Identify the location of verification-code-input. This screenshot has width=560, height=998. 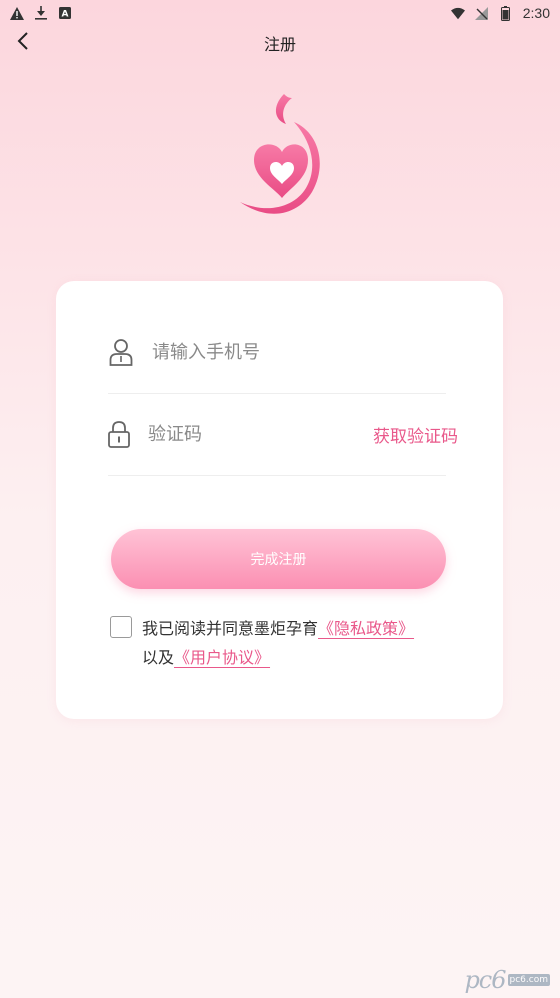
(260, 434).